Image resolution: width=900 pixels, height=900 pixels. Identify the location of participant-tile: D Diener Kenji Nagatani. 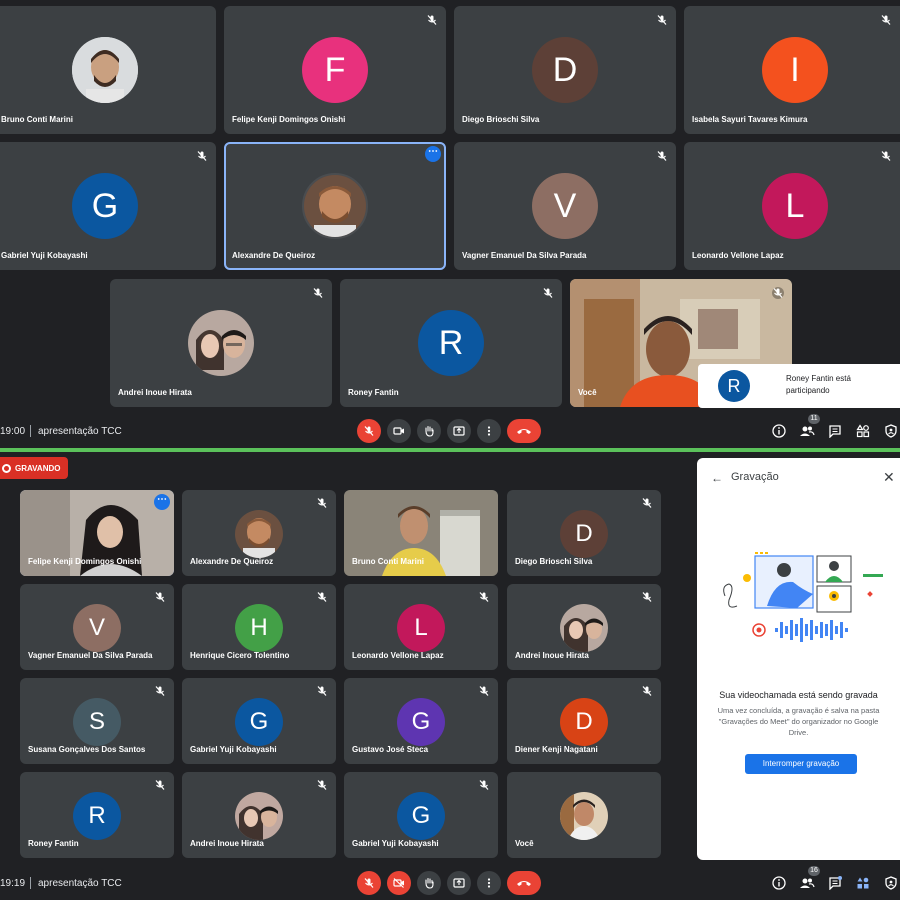
(584, 721).